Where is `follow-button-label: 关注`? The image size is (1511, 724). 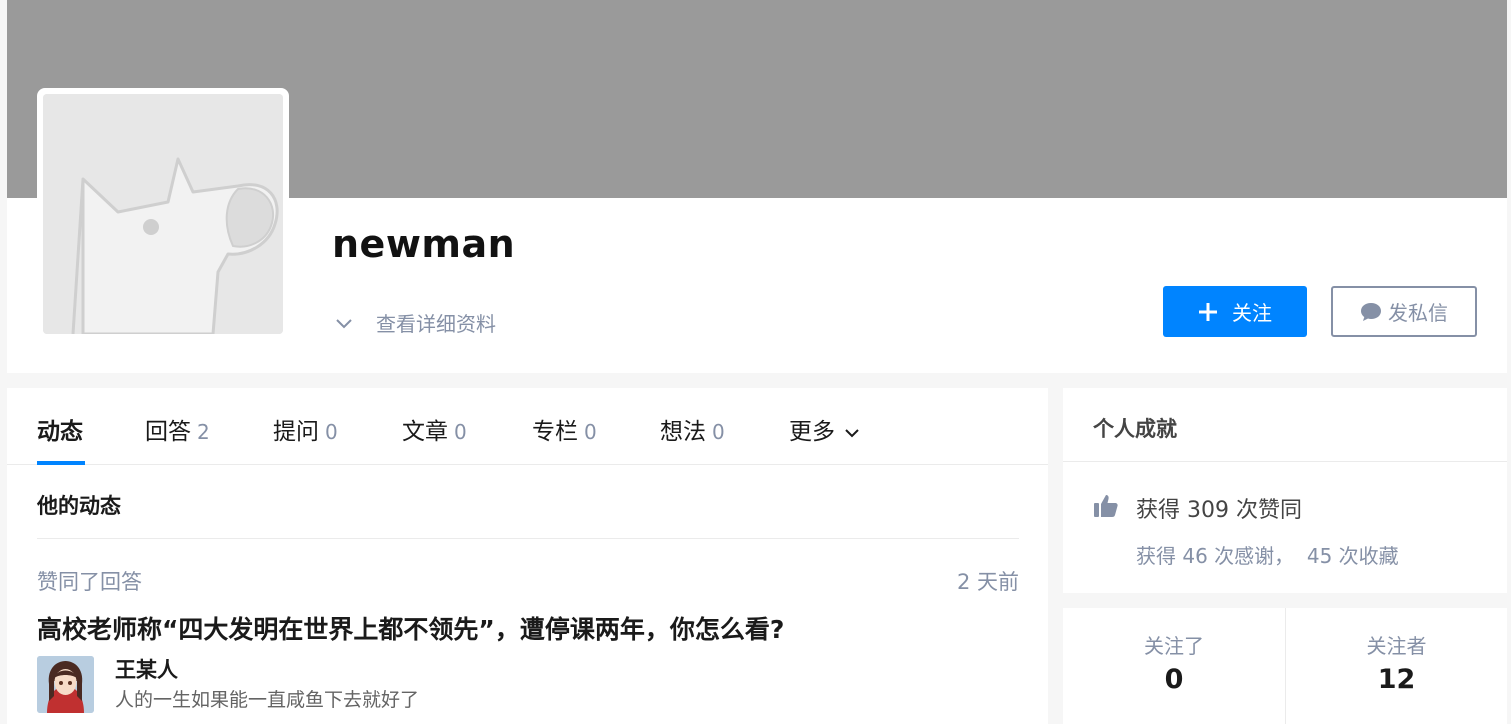
follow-button-label: 关注 is located at coordinates (1252, 313).